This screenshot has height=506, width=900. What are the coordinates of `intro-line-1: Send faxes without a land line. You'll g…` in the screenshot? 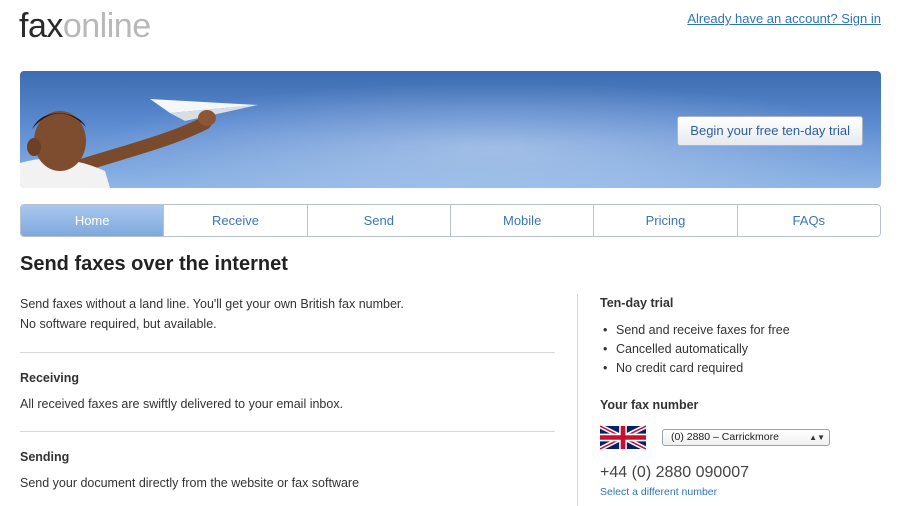 It's located at (212, 304).